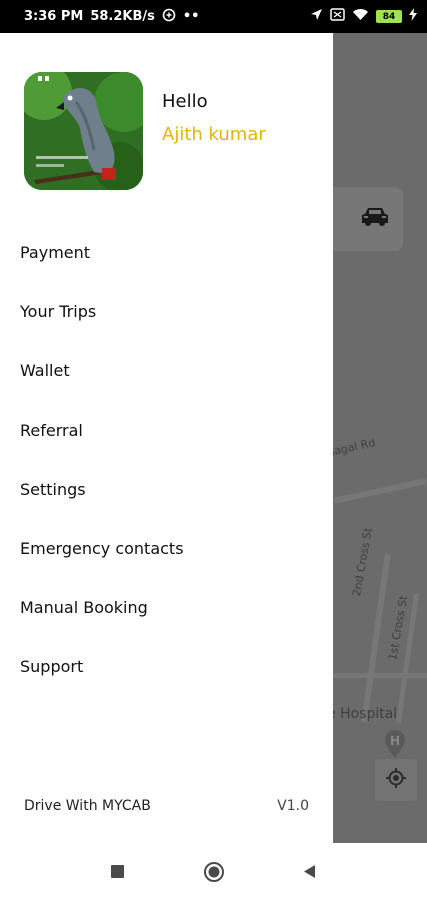 The image size is (427, 900). I want to click on menu-item-payment: Payment, so click(166, 252).